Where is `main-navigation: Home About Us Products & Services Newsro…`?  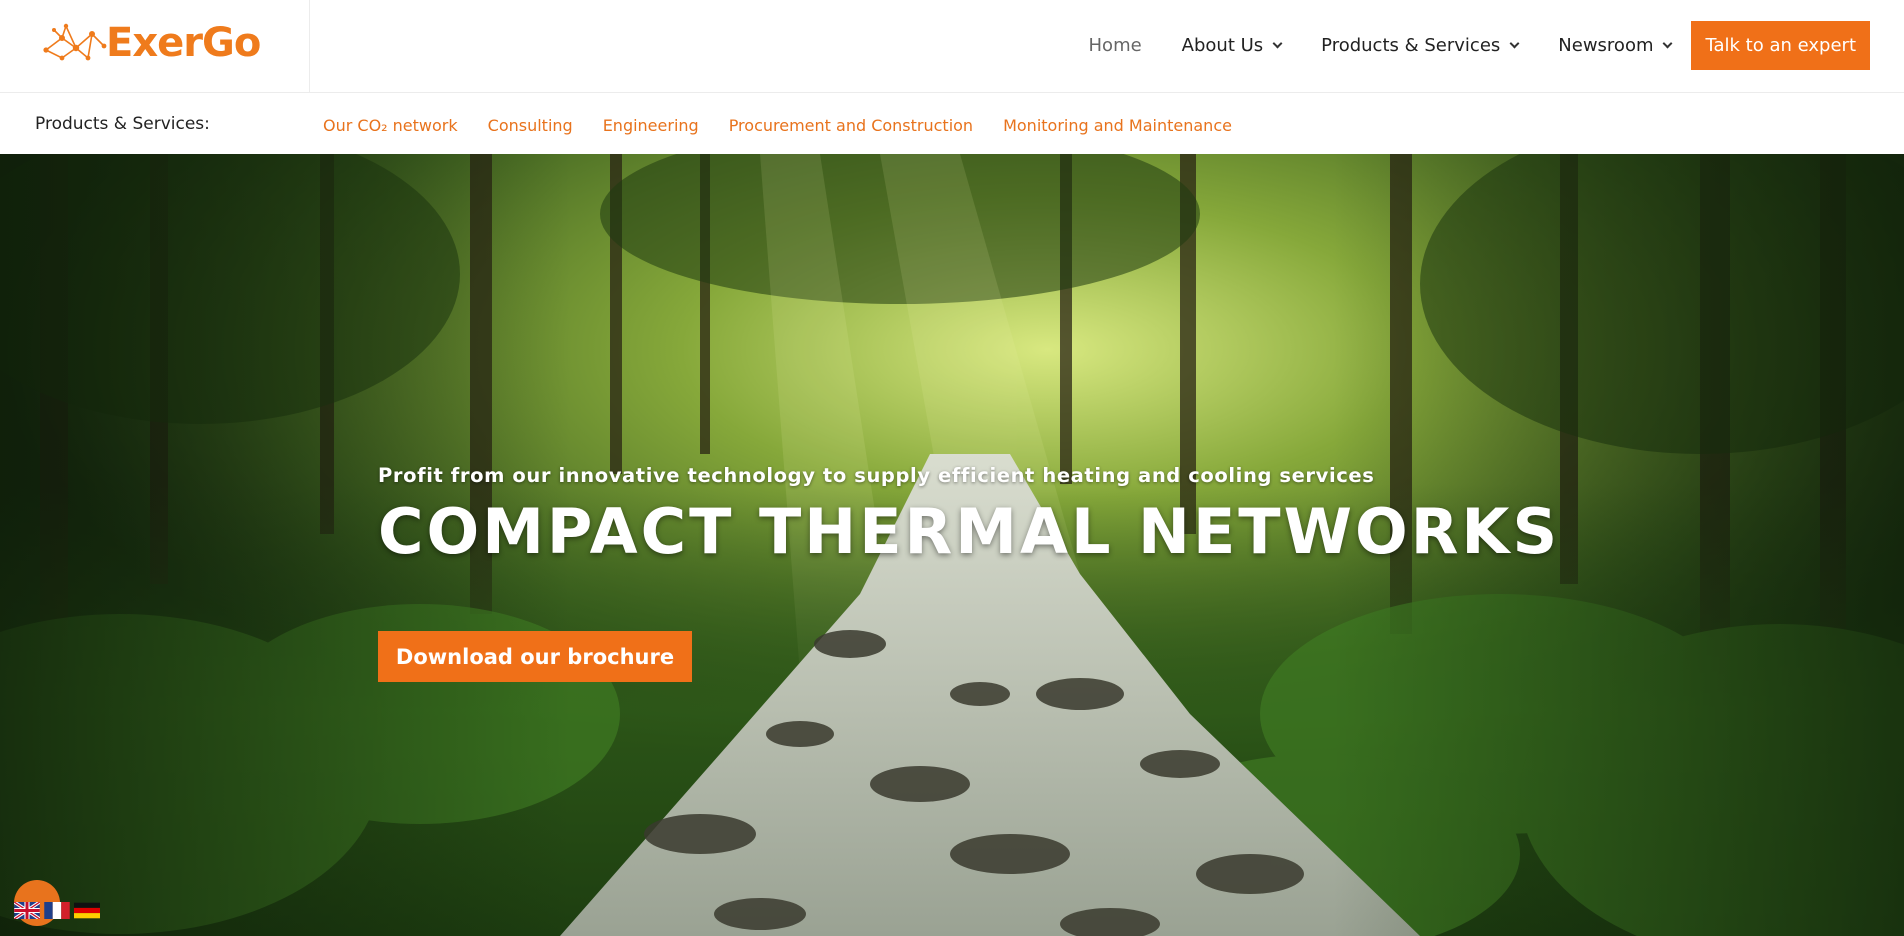 main-navigation: Home About Us Products & Services Newsro… is located at coordinates (1459, 45).